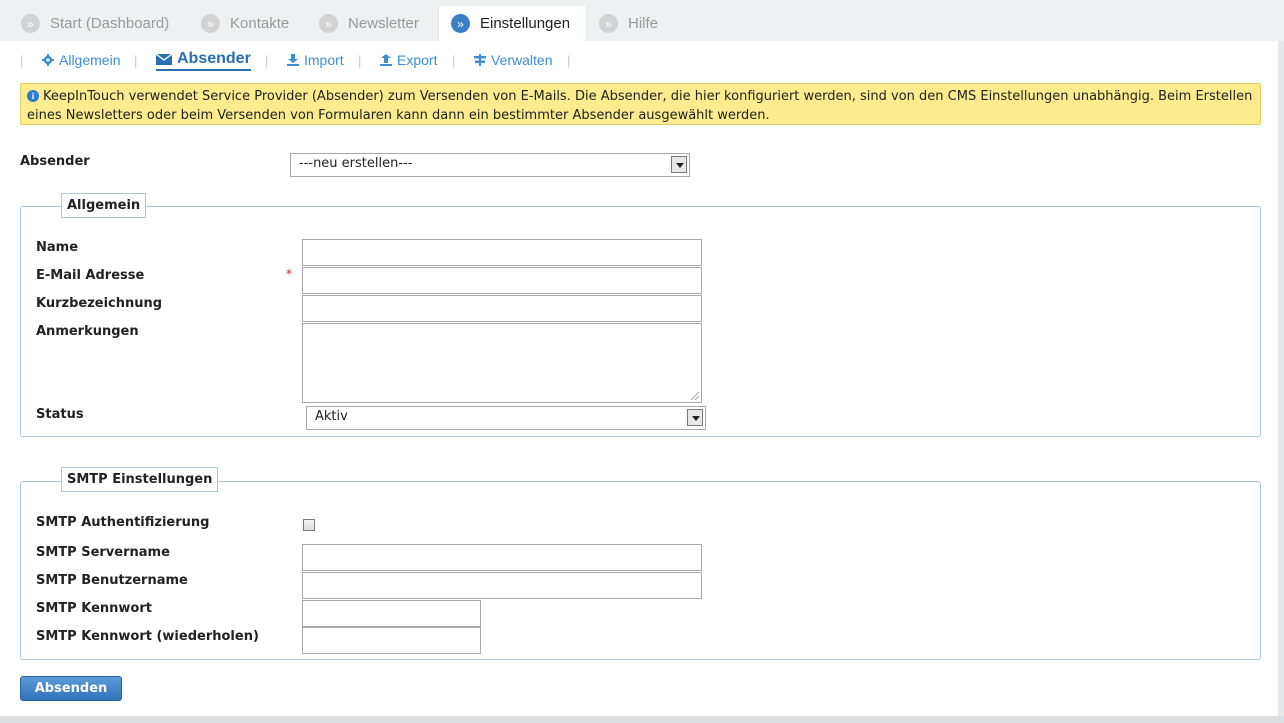 This screenshot has width=1284, height=723. I want to click on subnav-item-export: Export, so click(408, 60).